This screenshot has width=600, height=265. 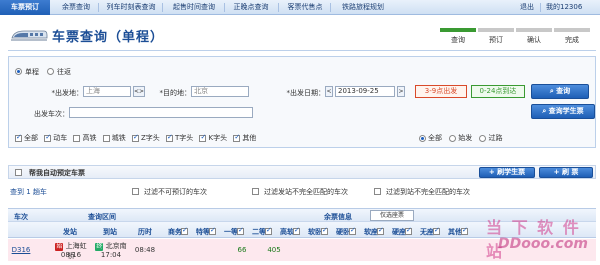 I want to click on arrive-time-chip: 0-24点到达, so click(x=498, y=91).